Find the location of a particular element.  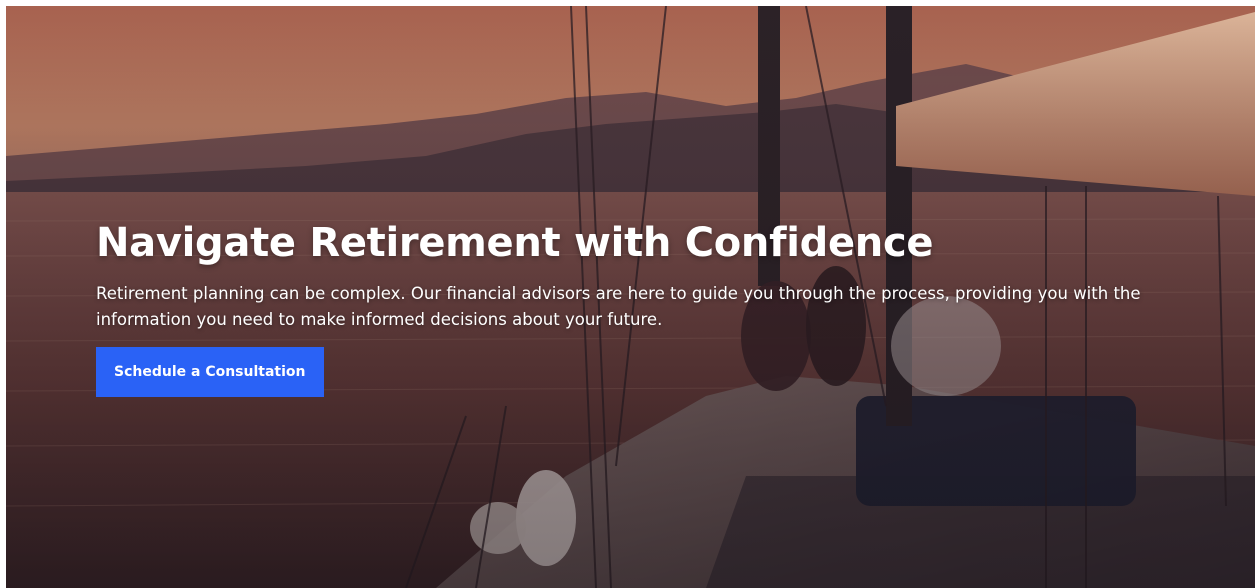

schedule-consultation-button: Schedule a Consultation is located at coordinates (210, 372).